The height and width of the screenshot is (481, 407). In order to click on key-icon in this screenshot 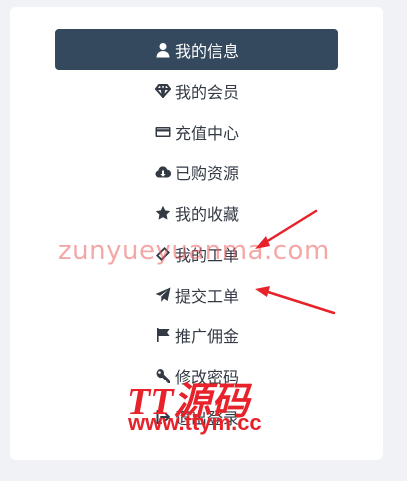, I will do `click(163, 376)`.